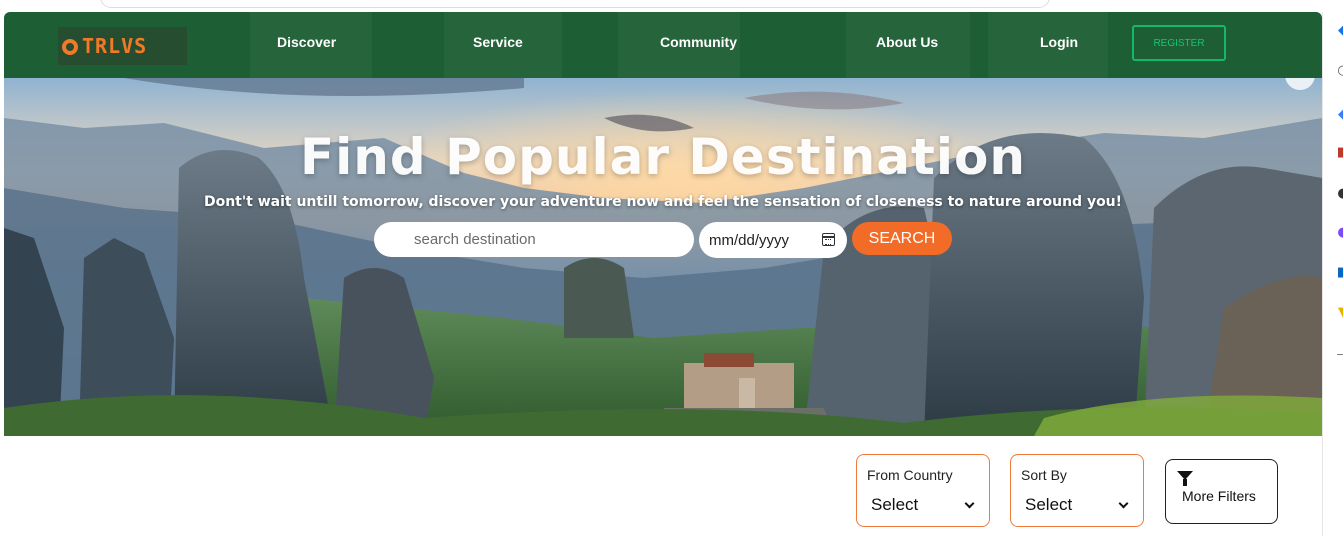  What do you see at coordinates (1179, 43) in the screenshot?
I see `register-button: REGISTER` at bounding box center [1179, 43].